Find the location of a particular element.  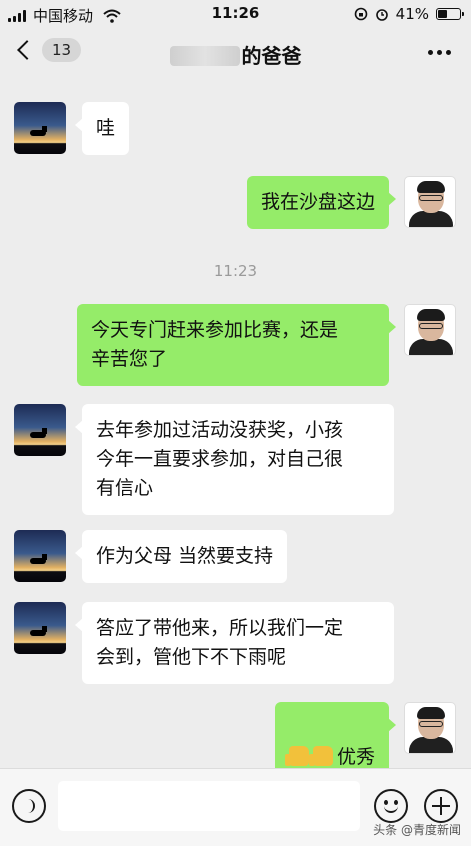

message-bubble-outgoing: 今天专门赶来参加比赛，还是 辛苦您了 is located at coordinates (236, 345).